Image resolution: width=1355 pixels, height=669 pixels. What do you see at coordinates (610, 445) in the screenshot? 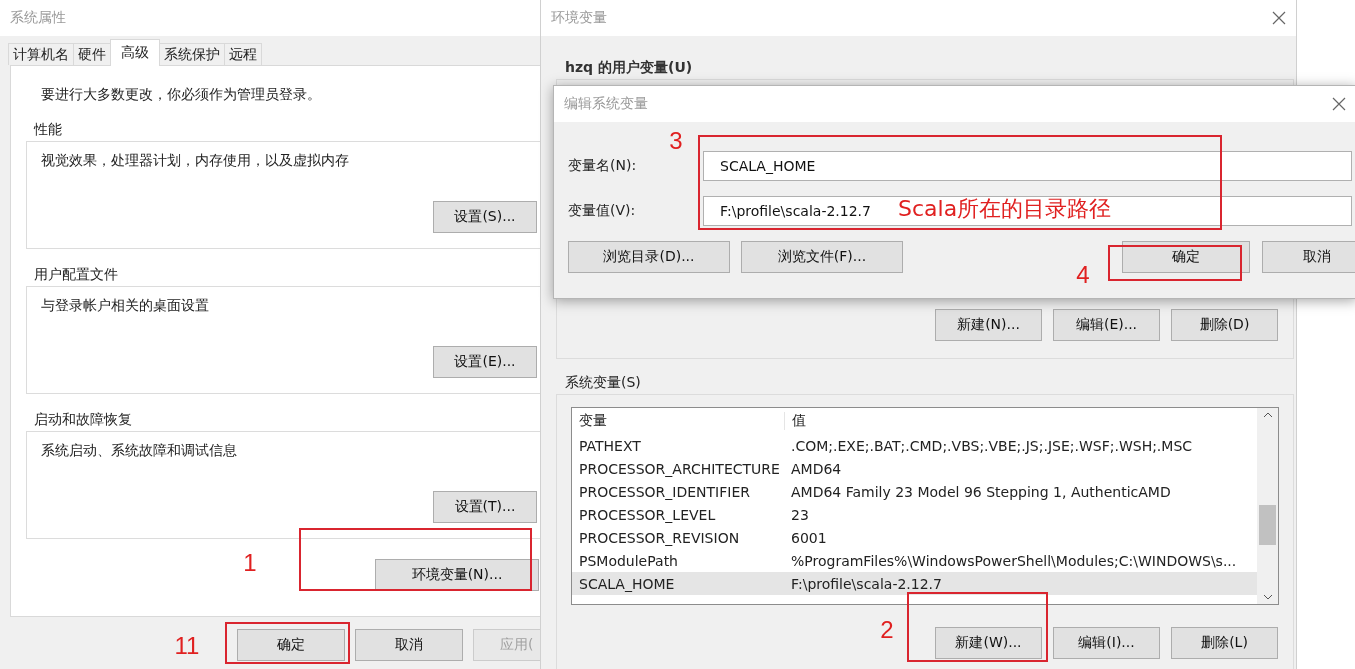
I see `table-cell-text: PATHEXT` at bounding box center [610, 445].